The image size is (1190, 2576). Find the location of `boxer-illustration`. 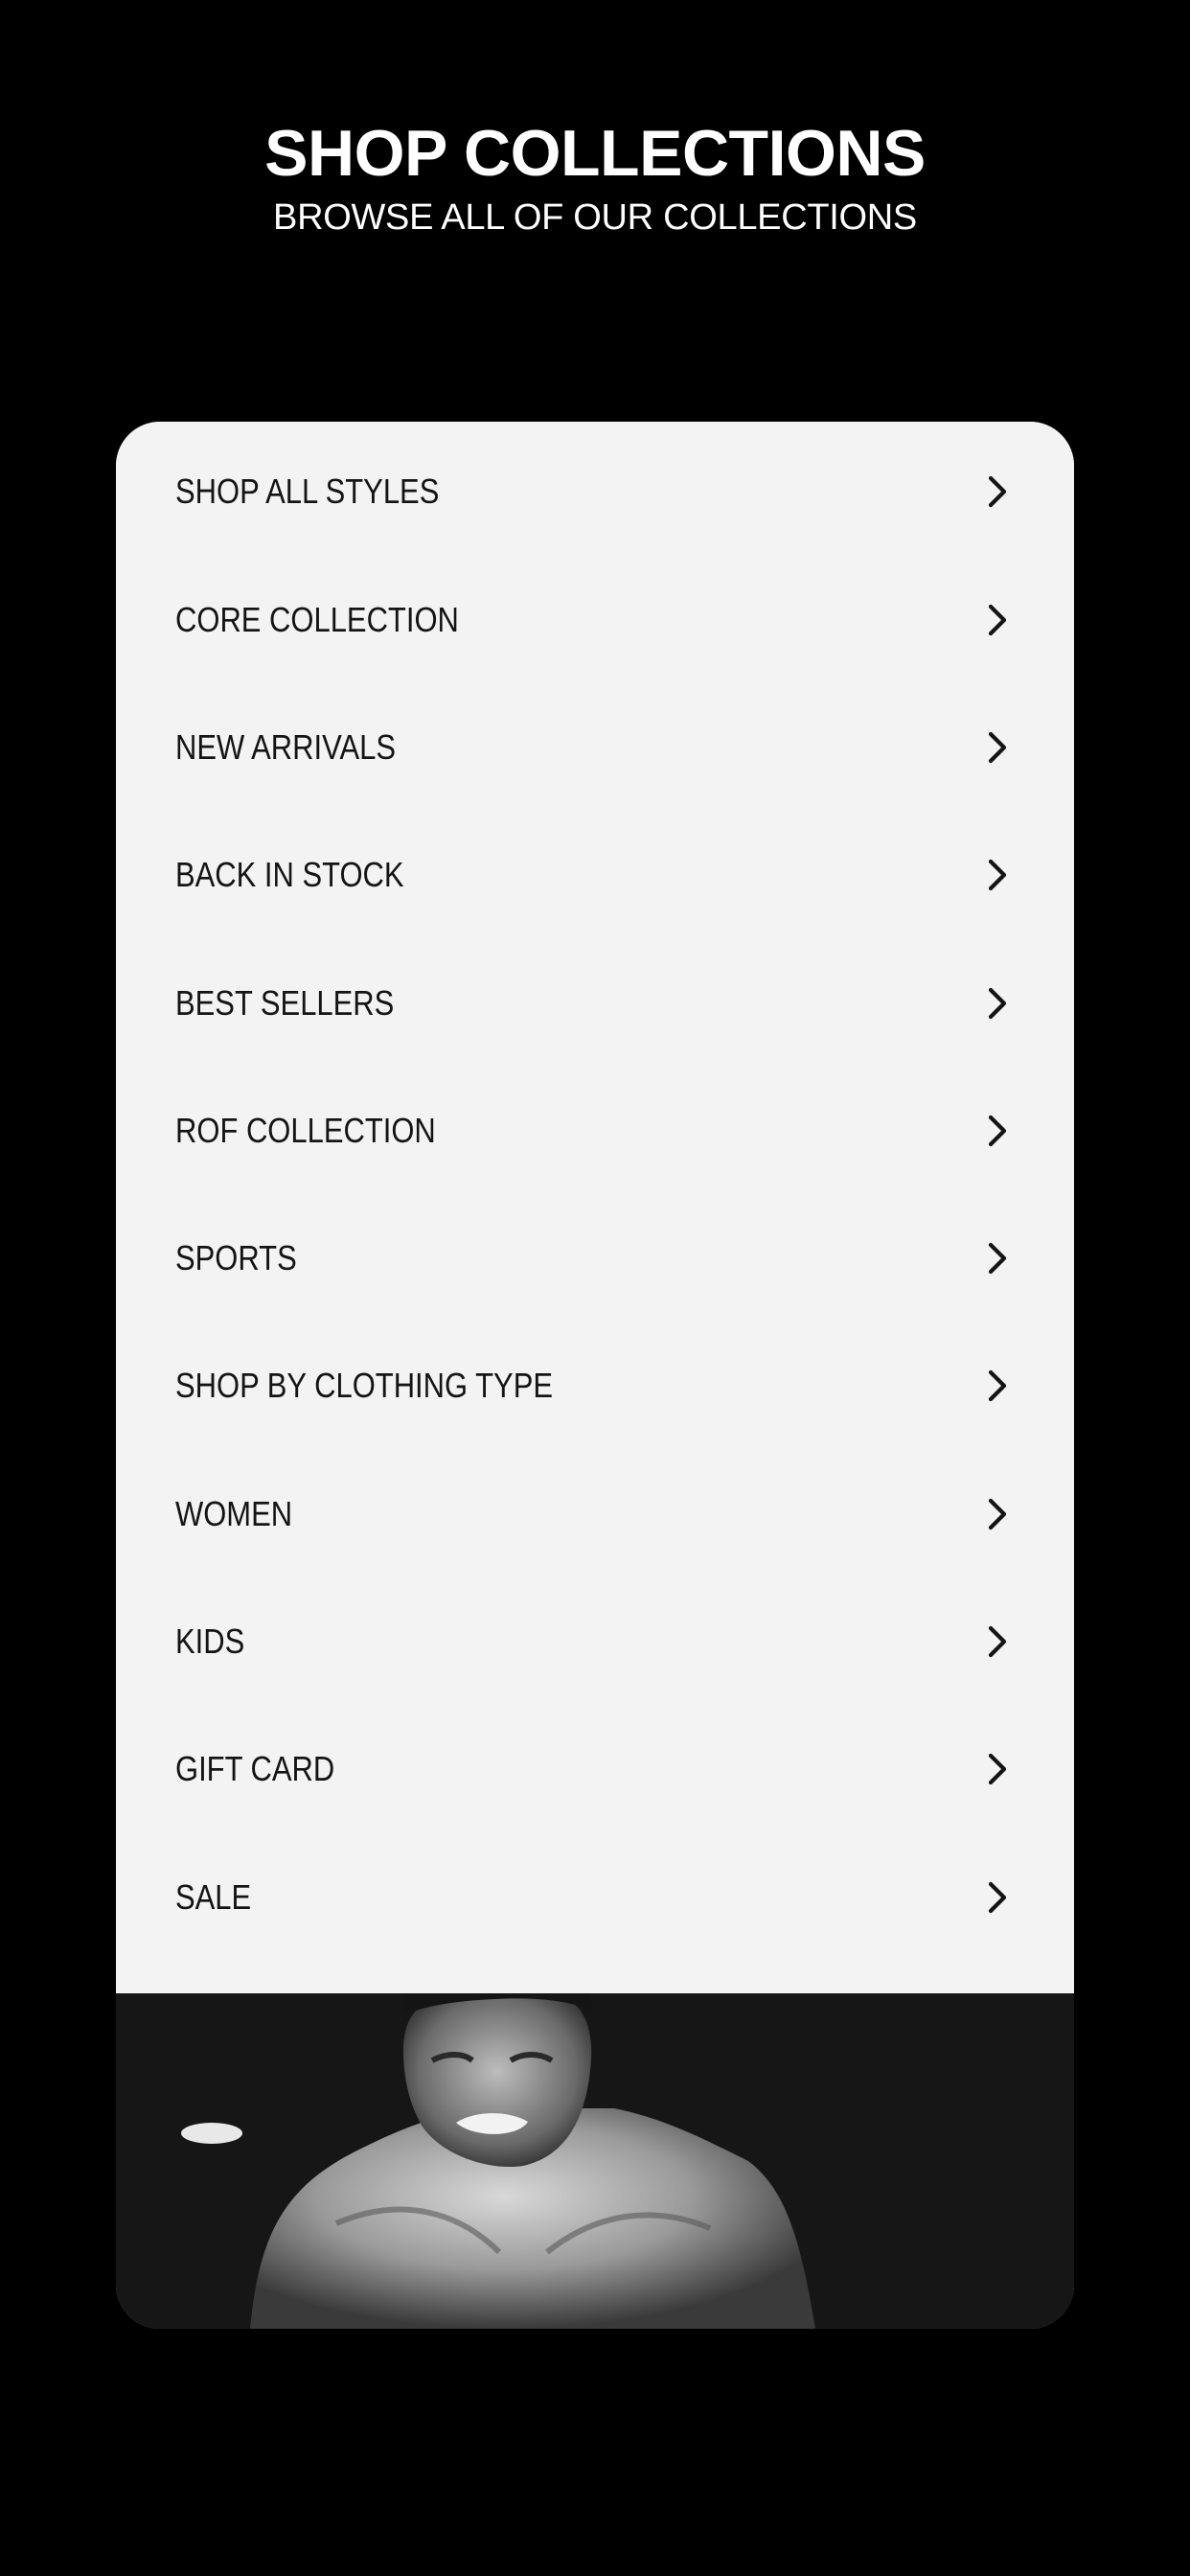

boxer-illustration is located at coordinates (595, 2161).